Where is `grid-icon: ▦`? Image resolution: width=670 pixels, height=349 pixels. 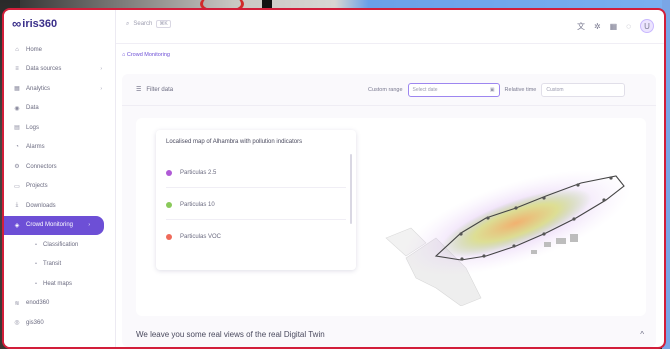 grid-icon: ▦ is located at coordinates (614, 26).